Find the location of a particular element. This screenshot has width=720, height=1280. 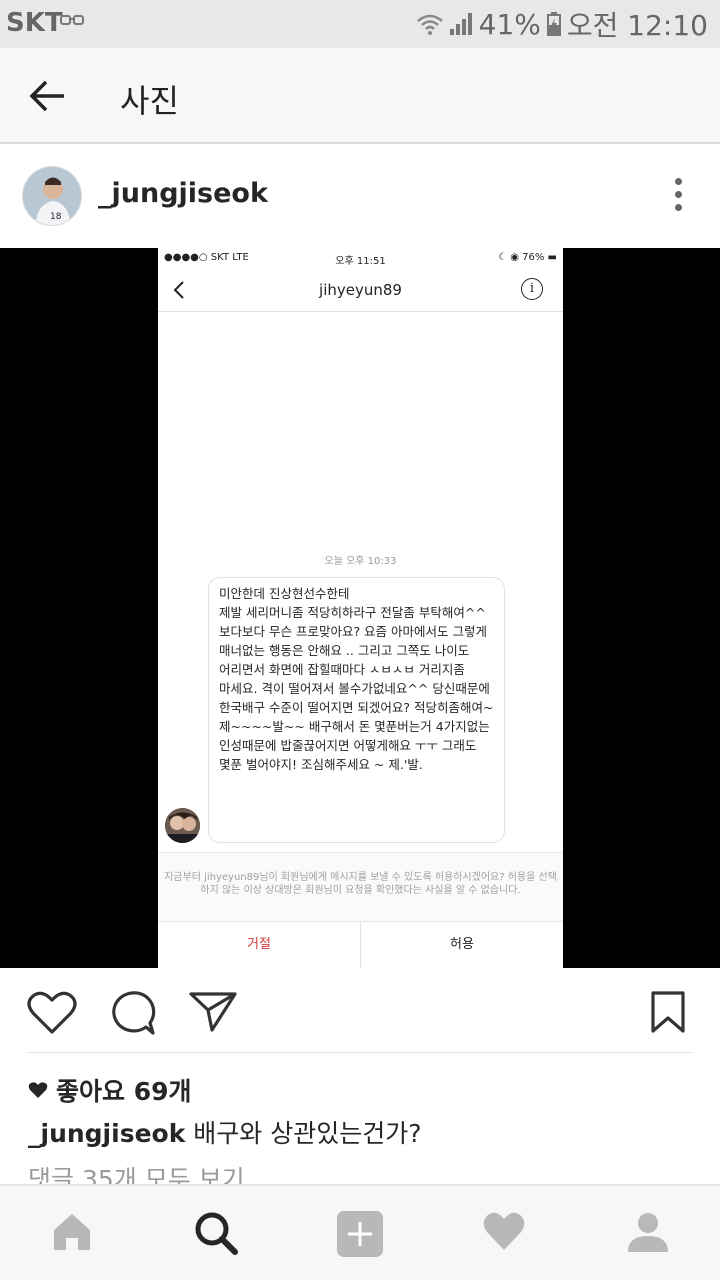

signal-icon is located at coordinates (460, 24).